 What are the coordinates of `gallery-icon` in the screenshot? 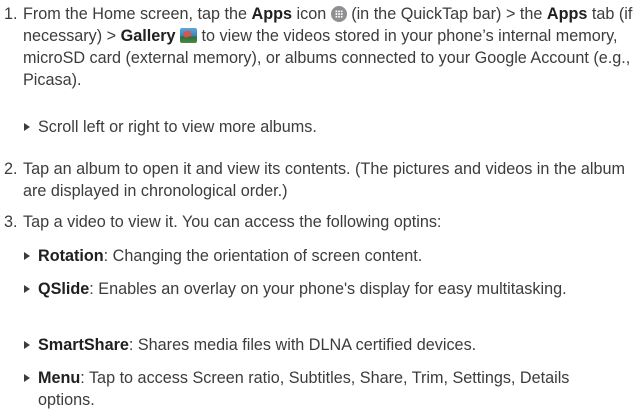 It's located at (189, 35).